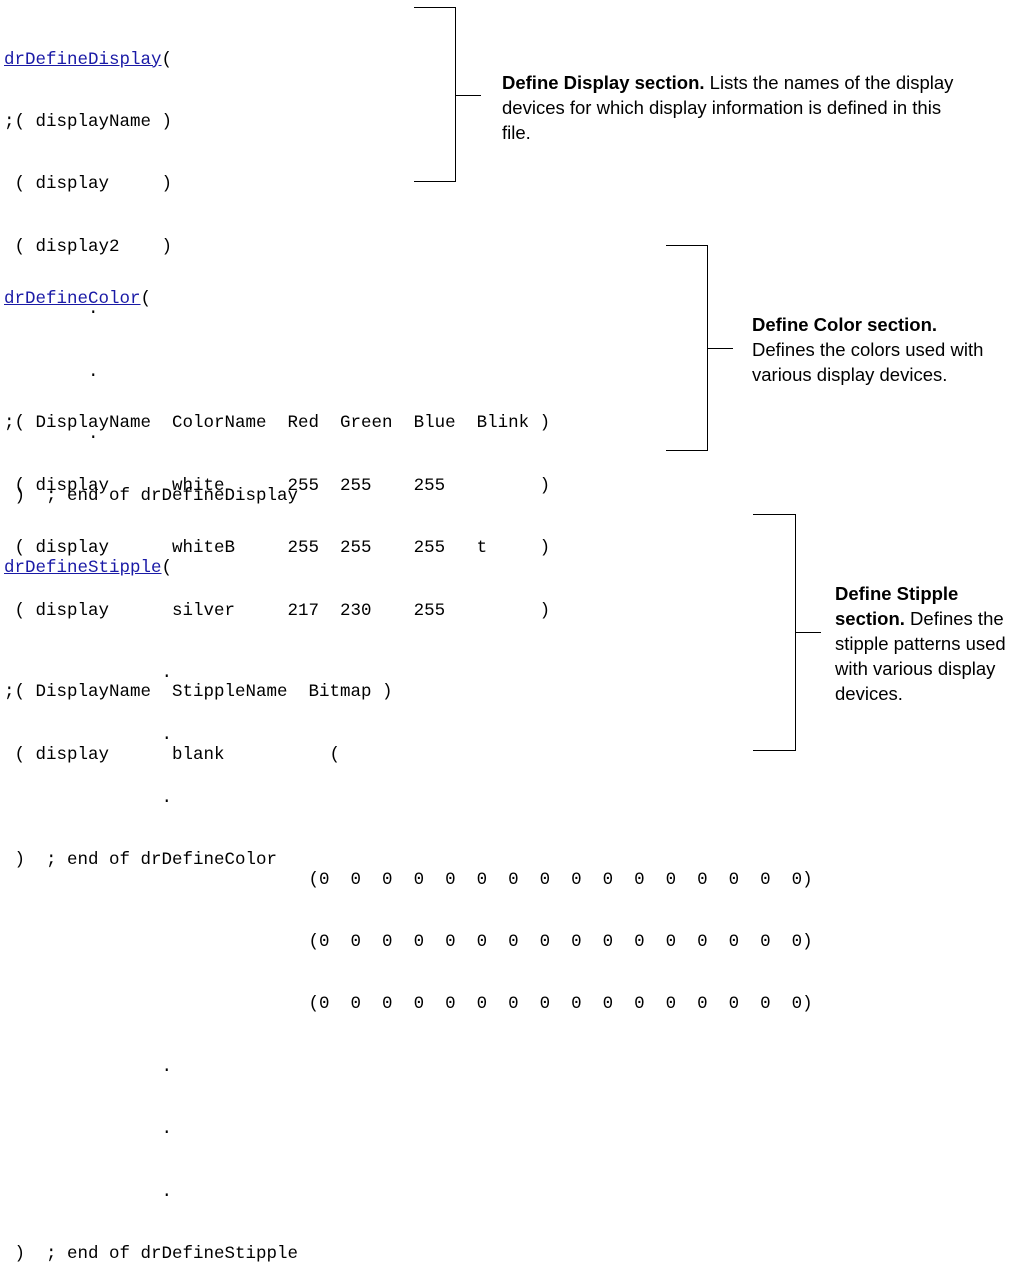 The width and height of the screenshot is (1013, 1285). I want to click on code-line: ;( DisplayName StippleName Bitmap ), so click(198, 692).